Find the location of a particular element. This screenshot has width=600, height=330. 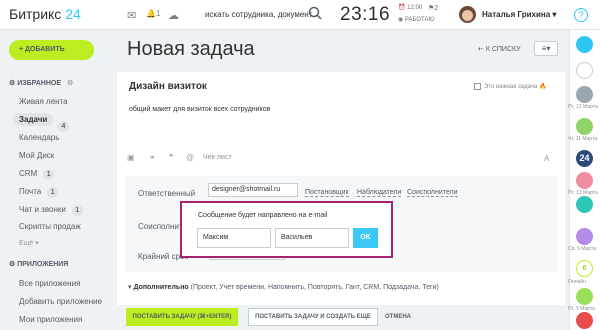

sidebar-item-mail: Почта 1 is located at coordinates (39, 192).